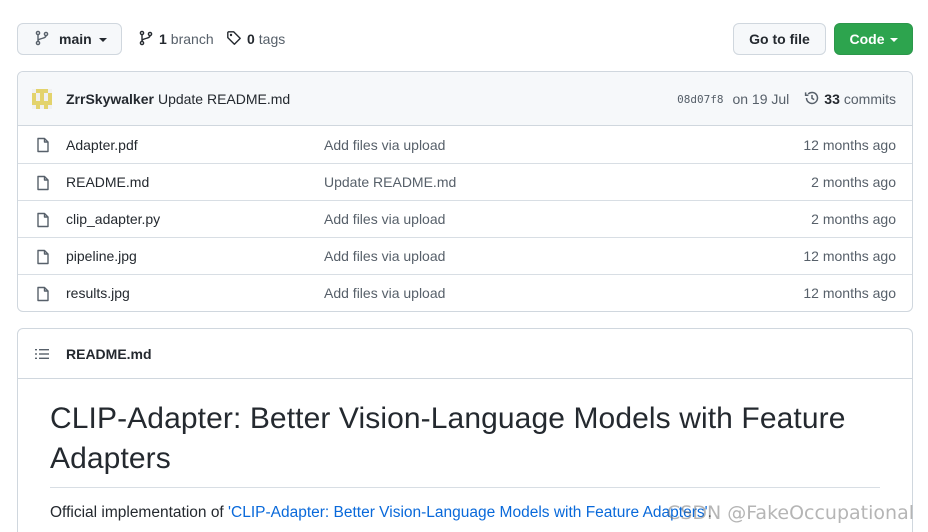  What do you see at coordinates (107, 182) in the screenshot?
I see `file-name-link: README.md` at bounding box center [107, 182].